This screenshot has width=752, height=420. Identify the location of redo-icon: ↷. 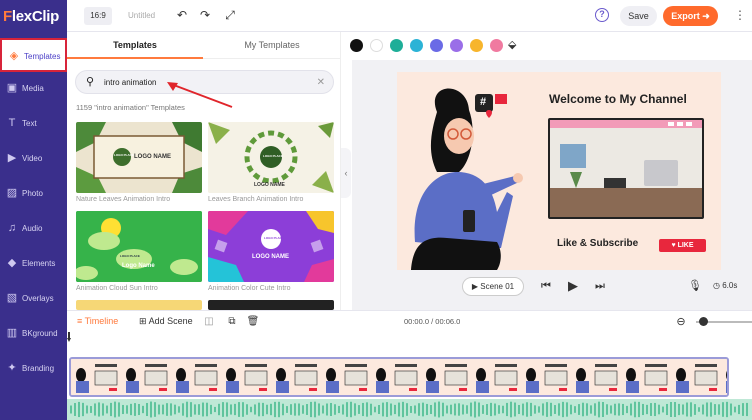
(205, 15).